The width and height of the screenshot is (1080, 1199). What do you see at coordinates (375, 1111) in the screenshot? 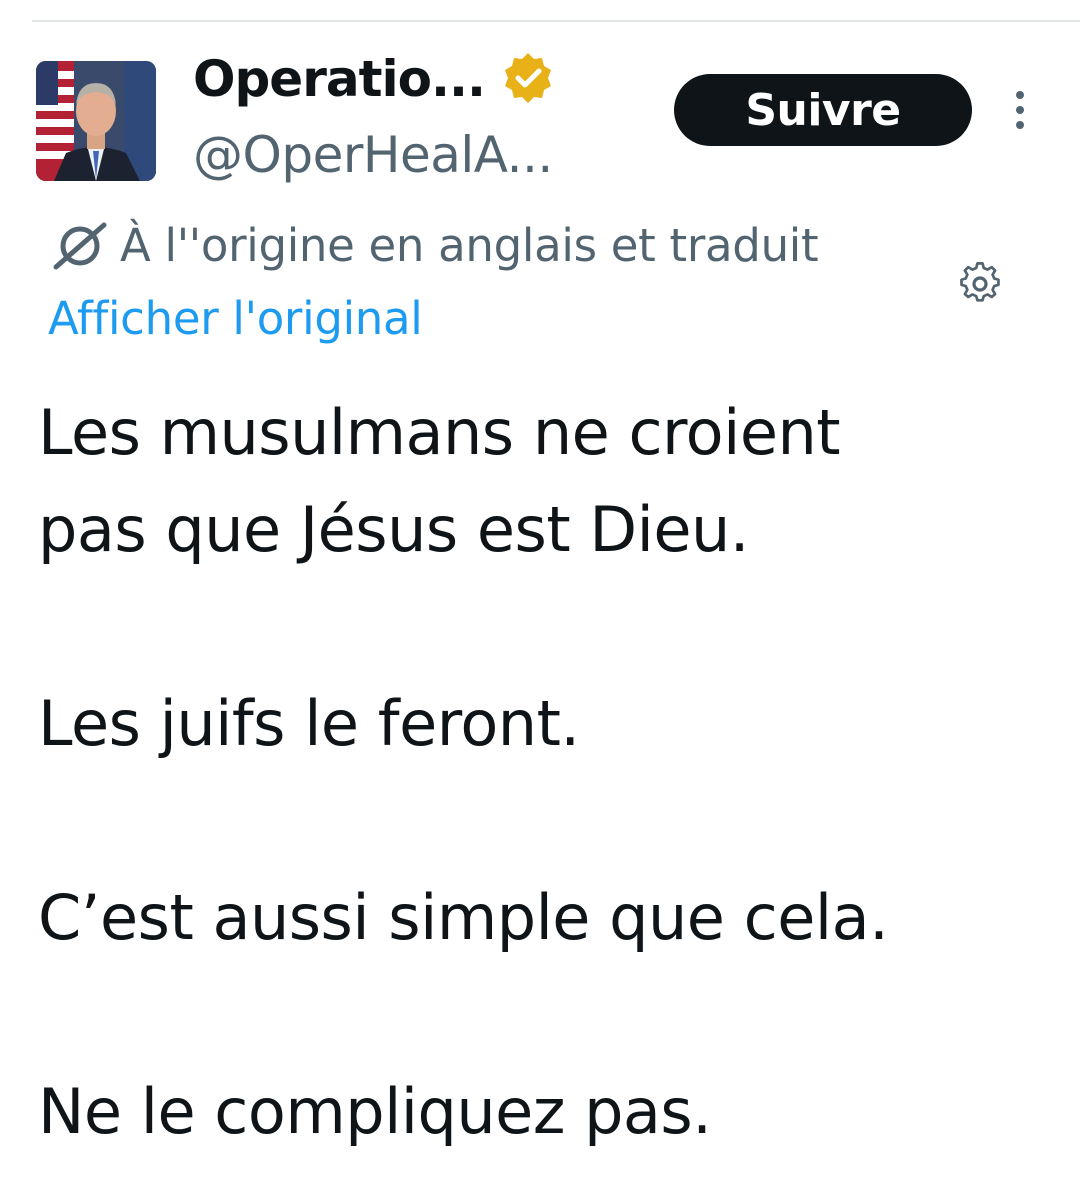
I see `tweet-line: Ne le compliquez pas.` at bounding box center [375, 1111].